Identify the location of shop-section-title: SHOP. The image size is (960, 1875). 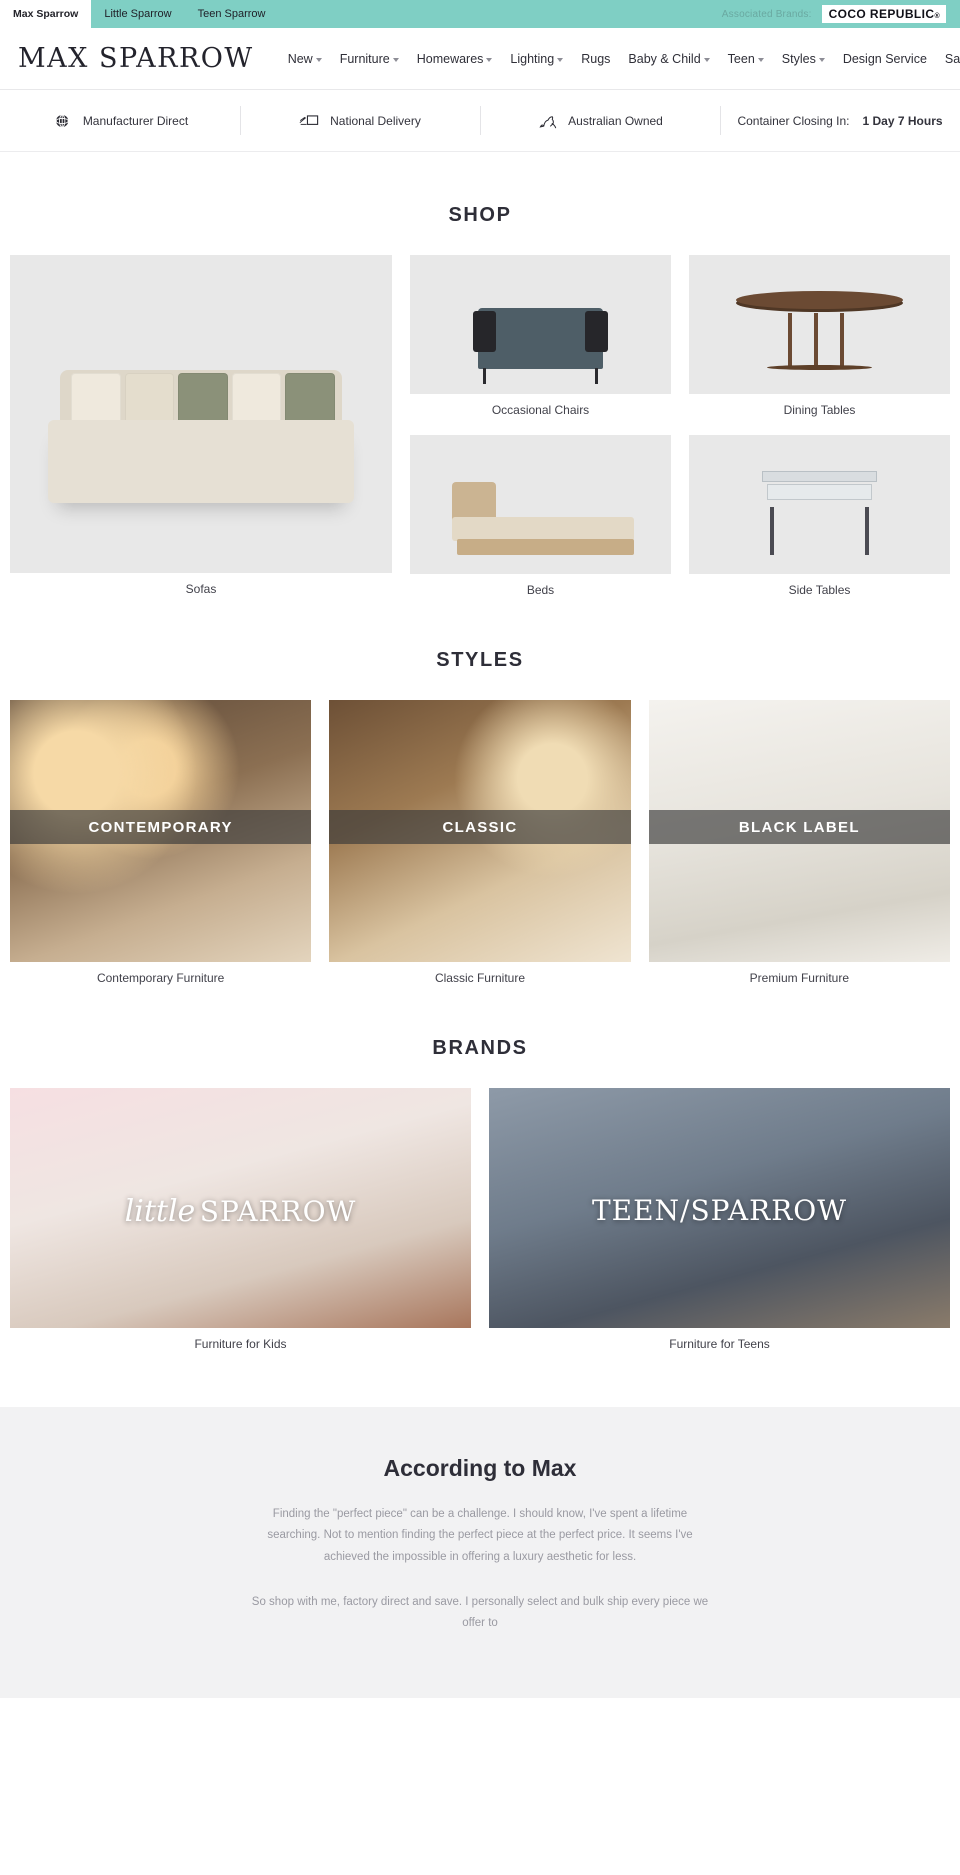
(480, 215).